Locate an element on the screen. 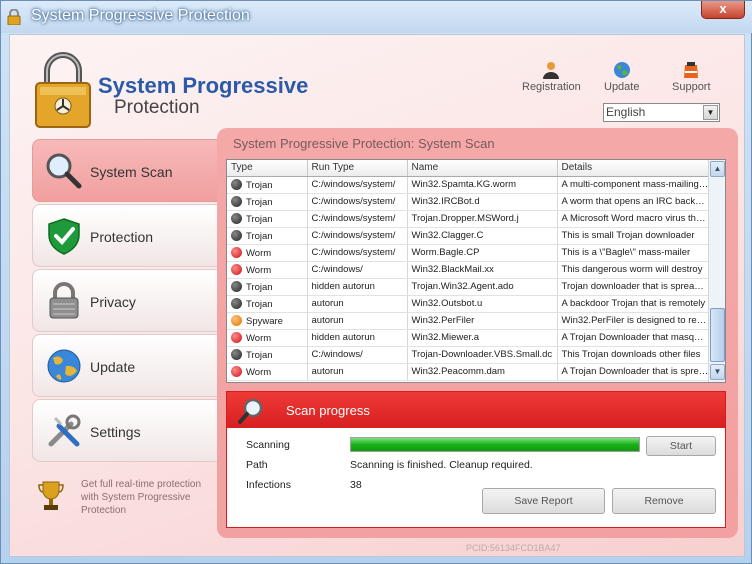 The height and width of the screenshot is (564, 752). infections-label: Infections is located at coordinates (268, 485).